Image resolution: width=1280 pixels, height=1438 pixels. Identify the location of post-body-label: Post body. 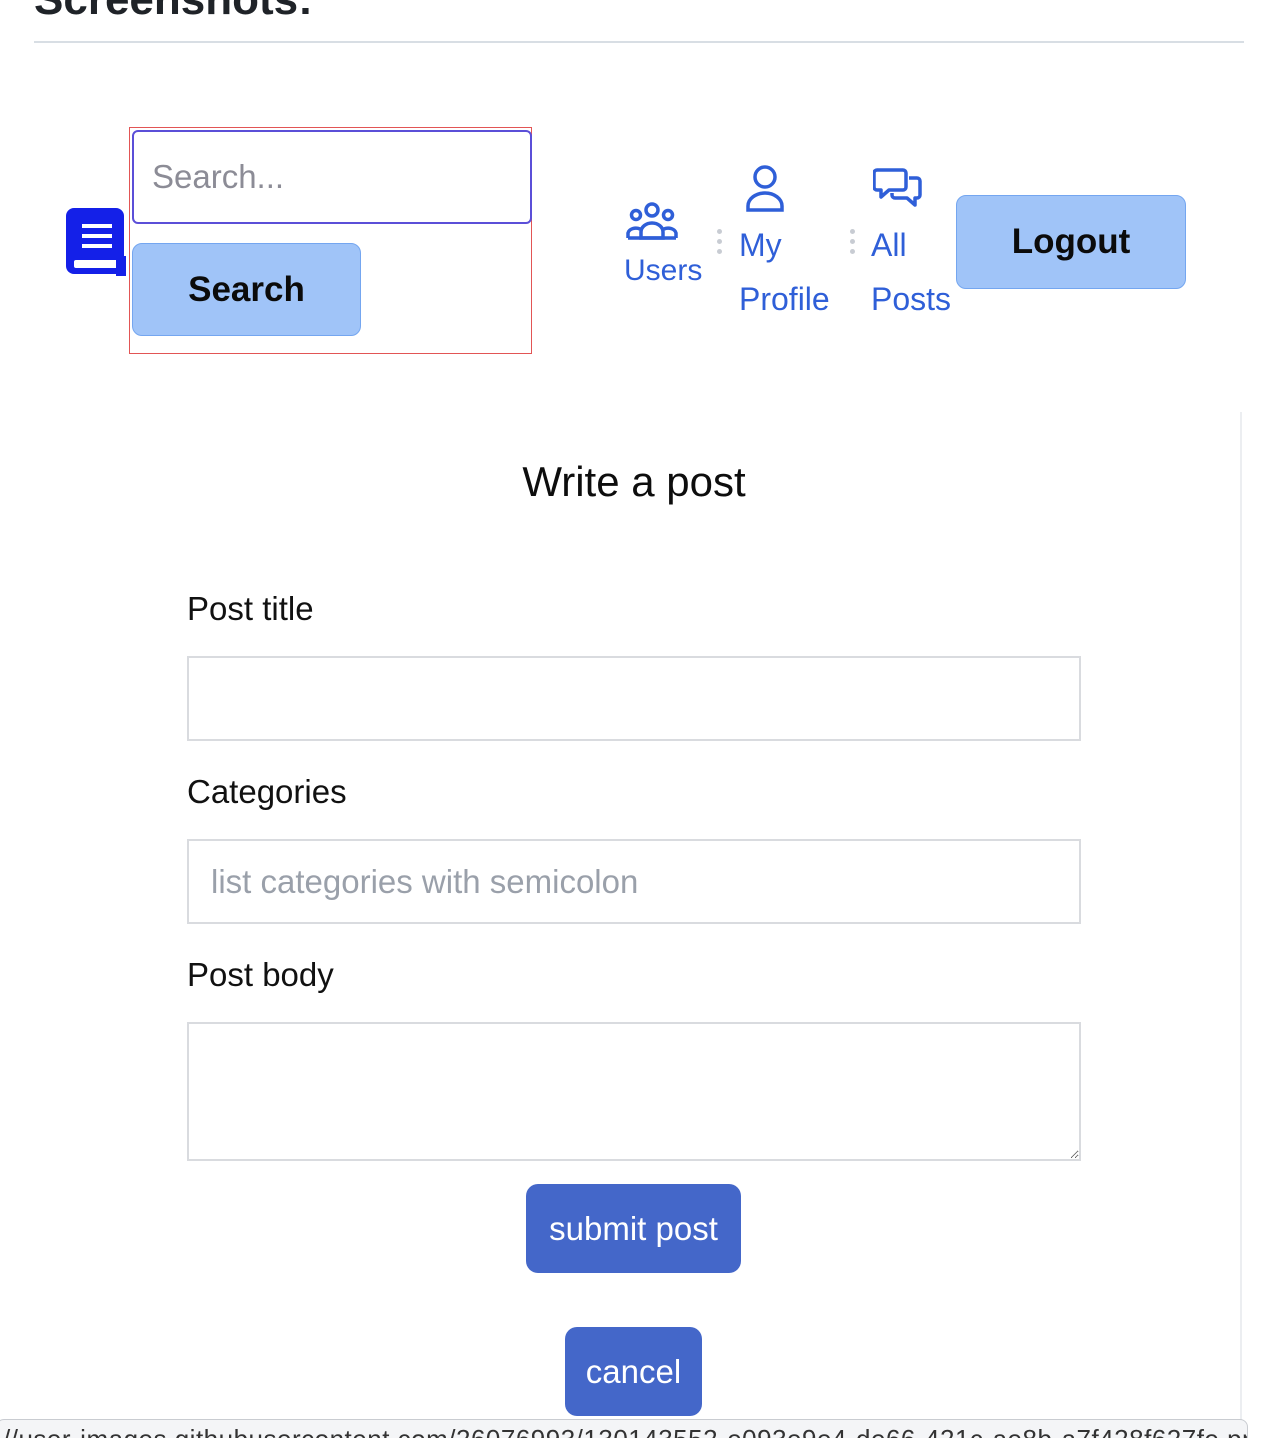
(260, 974).